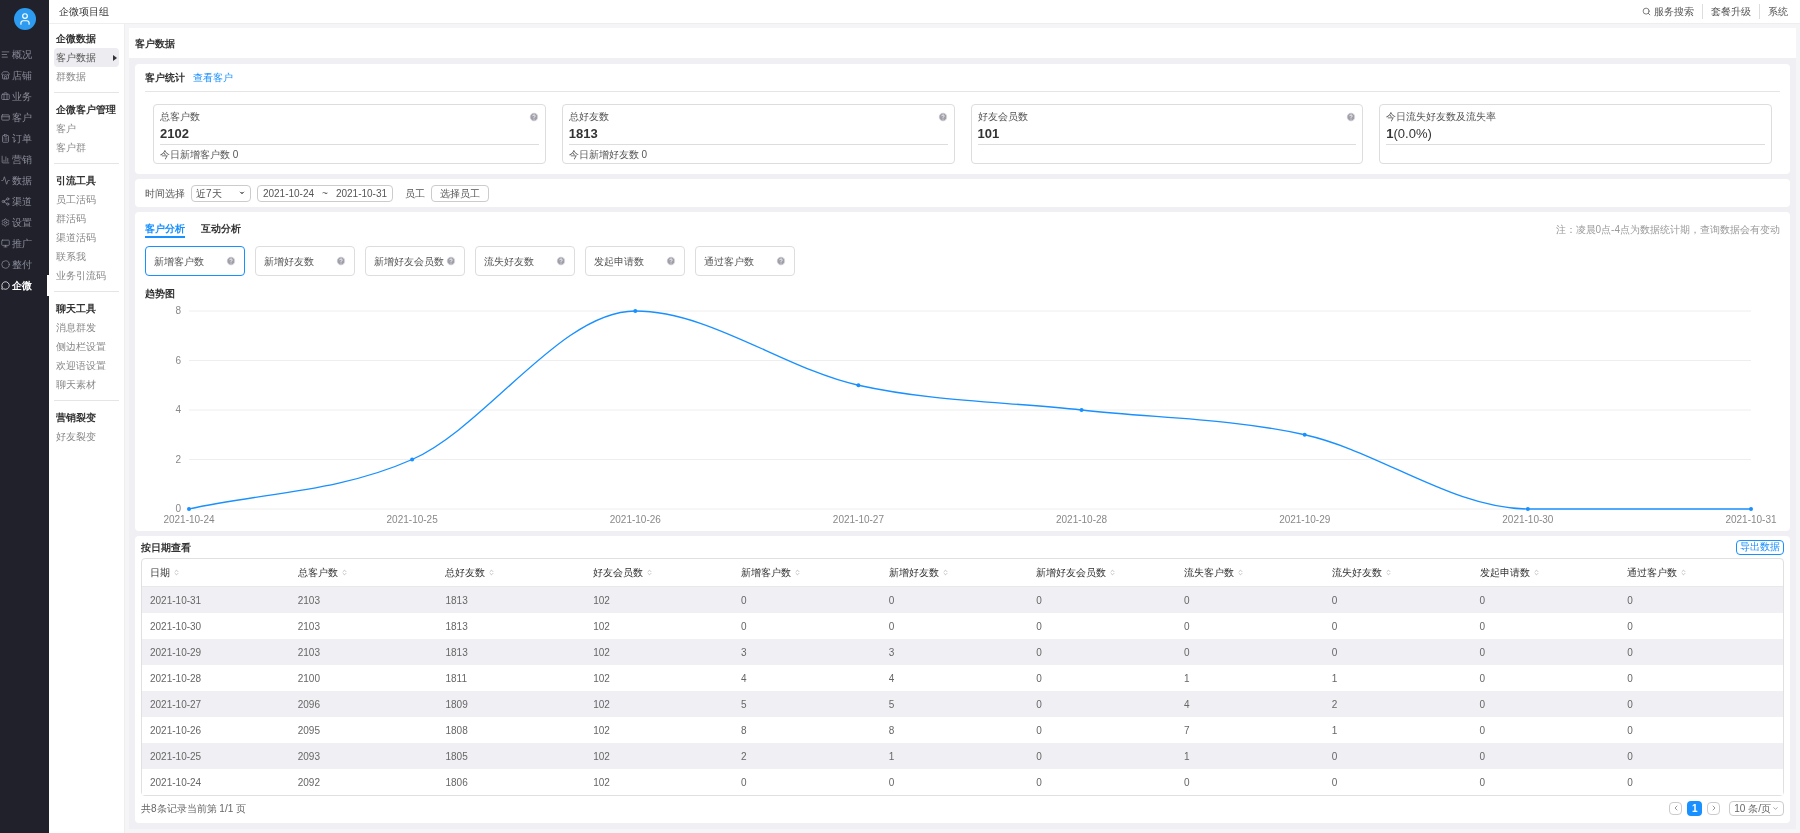 This screenshot has height=833, width=1800. I want to click on stat-label: 总客户数, so click(180, 117).